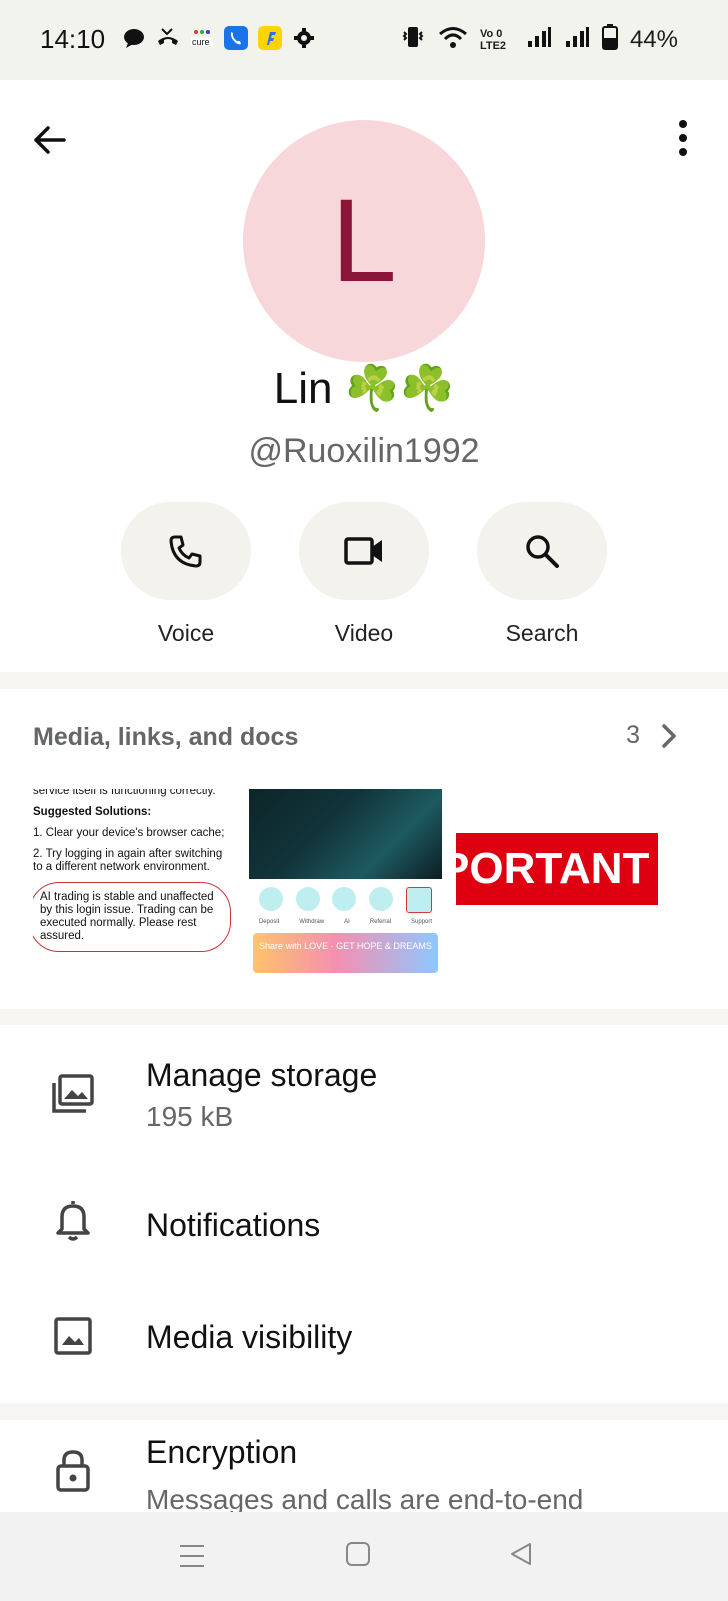 This screenshot has height=1601, width=728. What do you see at coordinates (364, 1221) in the screenshot?
I see `notifications-item: Notifications` at bounding box center [364, 1221].